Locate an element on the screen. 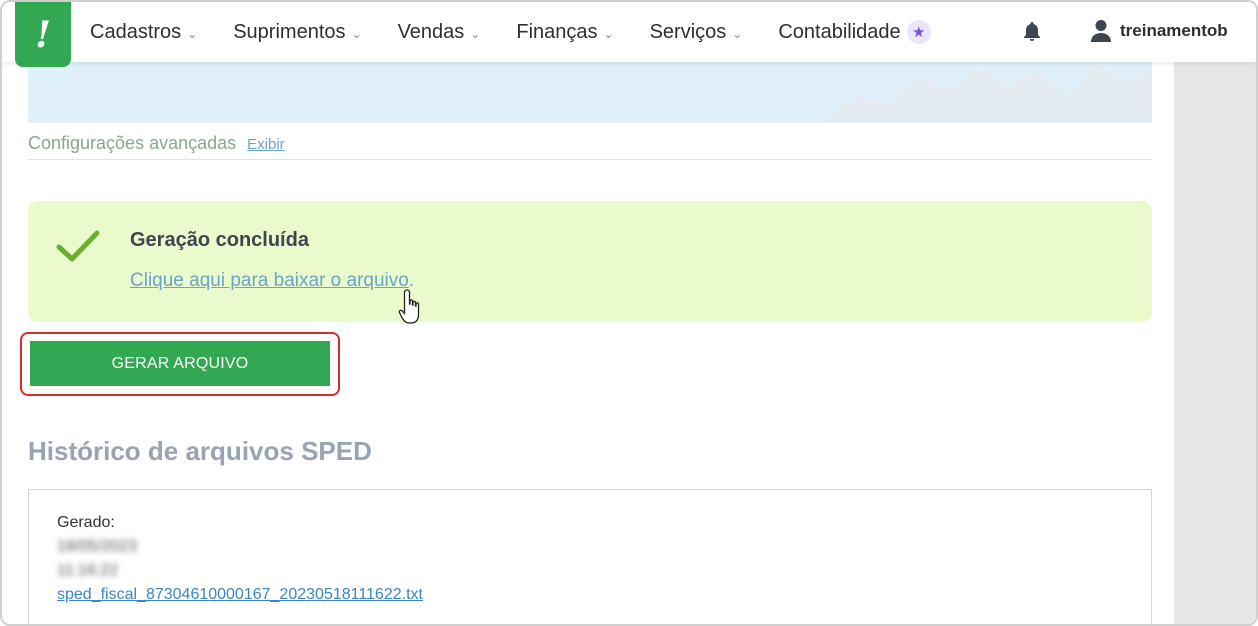 This screenshot has height=626, width=1258. download-line: Clique aqui para baixar o arquivo. is located at coordinates (272, 281).